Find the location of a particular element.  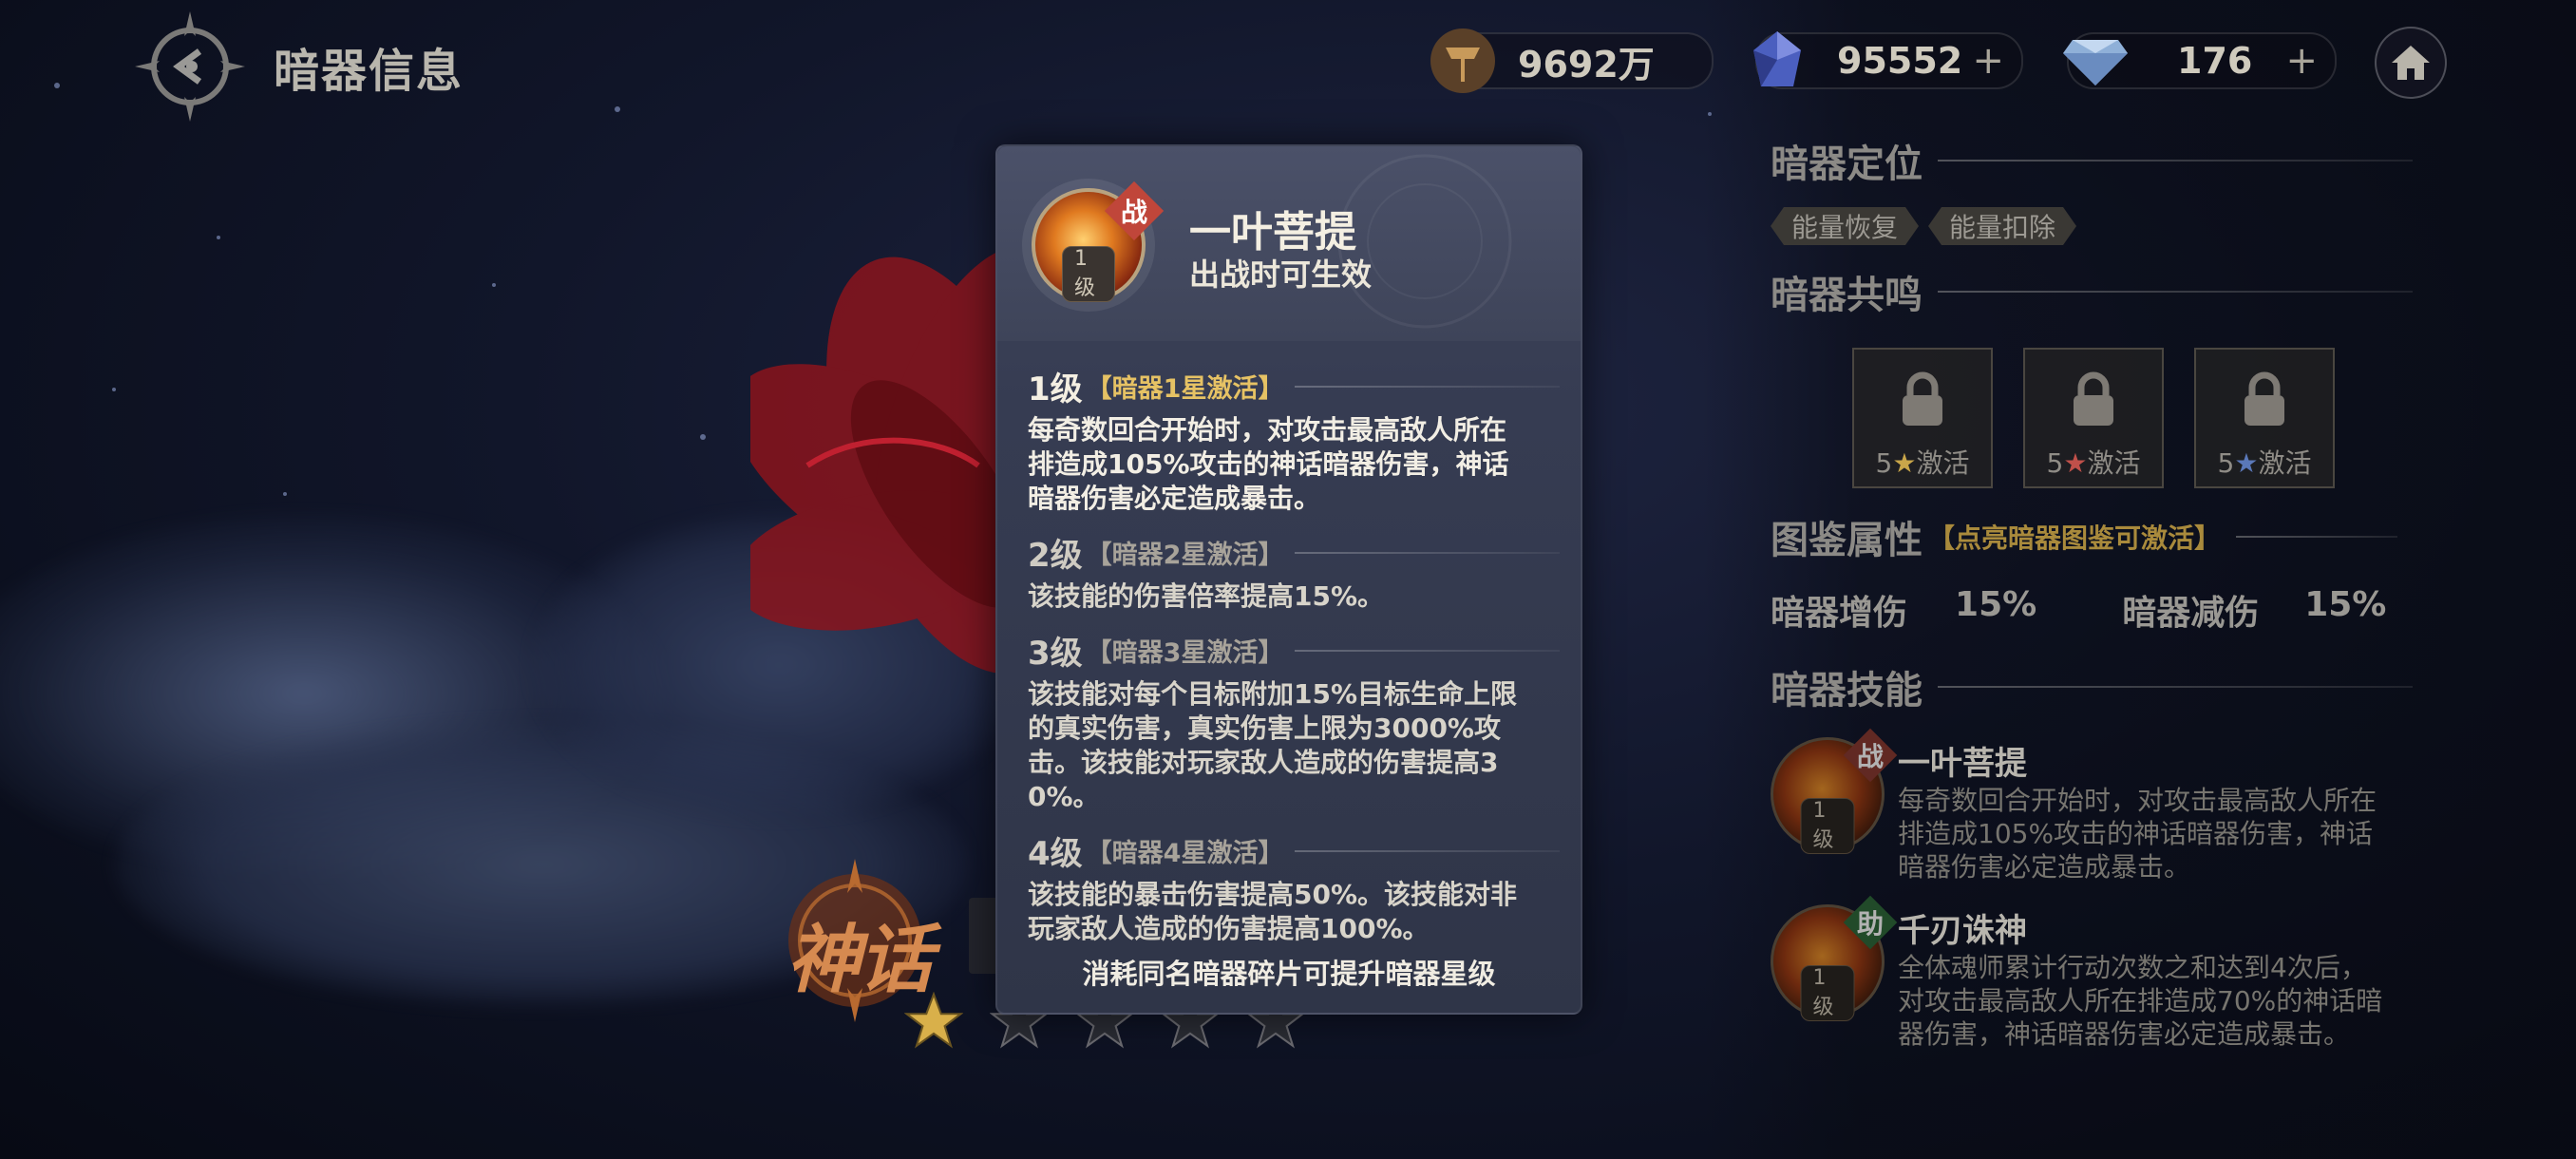

diamond-icon is located at coordinates (2095, 63).